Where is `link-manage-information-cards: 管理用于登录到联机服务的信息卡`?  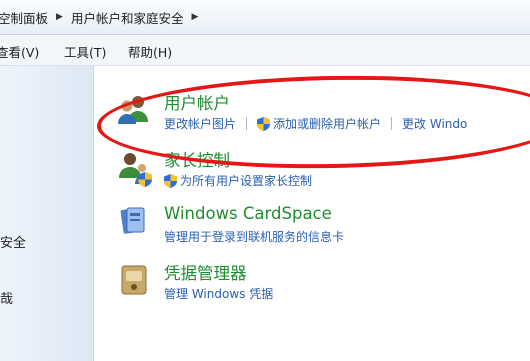
link-manage-information-cards: 管理用于登录到联机服务的信息卡 is located at coordinates (254, 236).